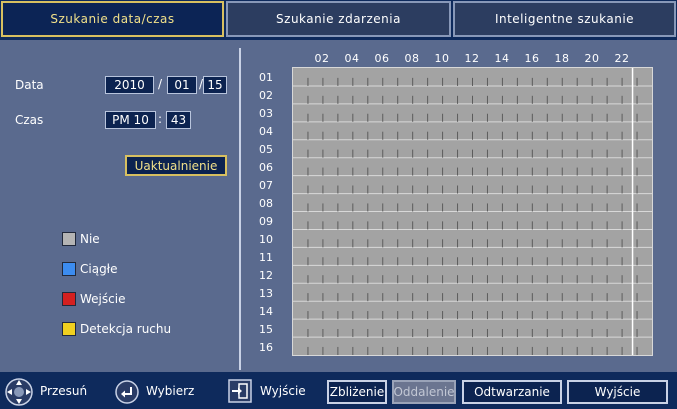 This screenshot has width=677, height=409. I want to click on legend-swatch-none, so click(69, 239).